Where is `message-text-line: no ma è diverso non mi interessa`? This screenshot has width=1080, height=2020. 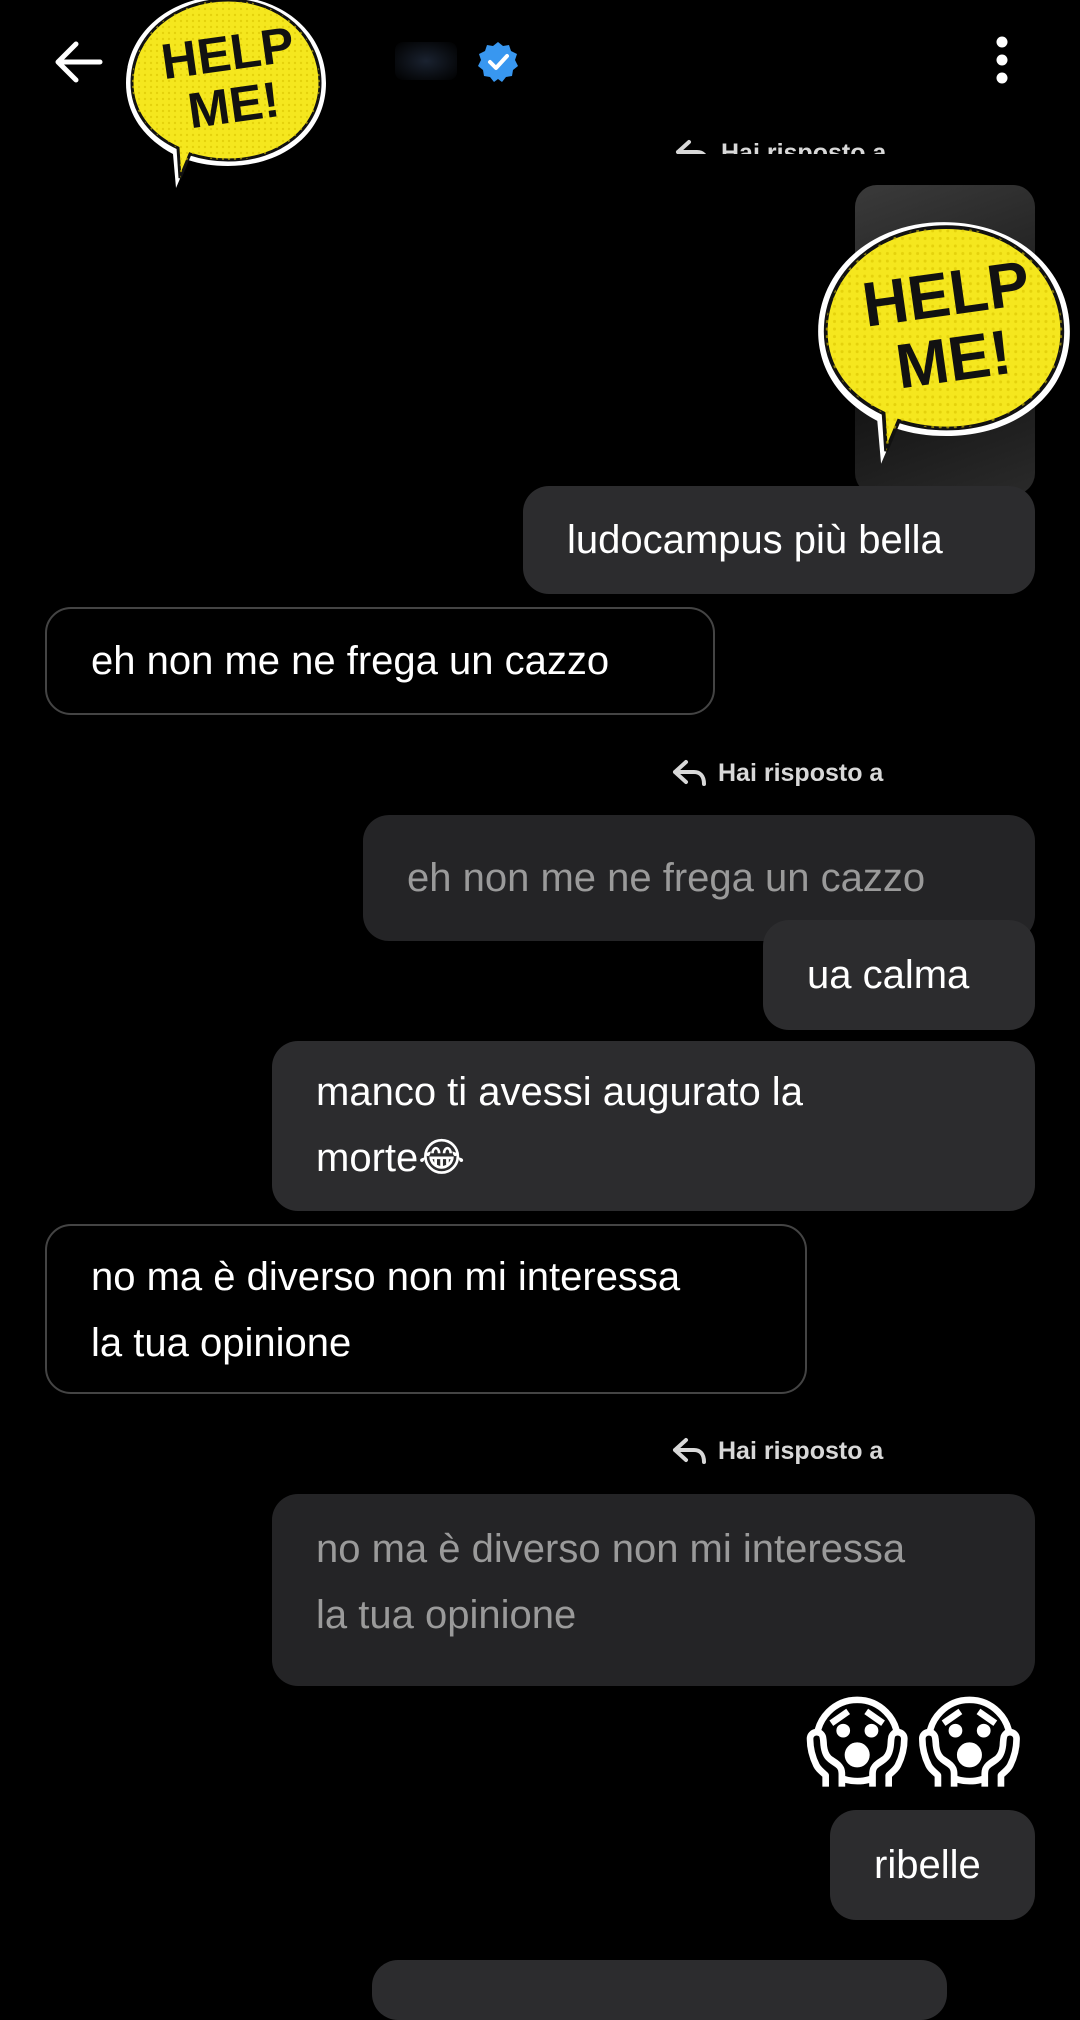
message-text-line: no ma è diverso non mi interessa is located at coordinates (386, 1277).